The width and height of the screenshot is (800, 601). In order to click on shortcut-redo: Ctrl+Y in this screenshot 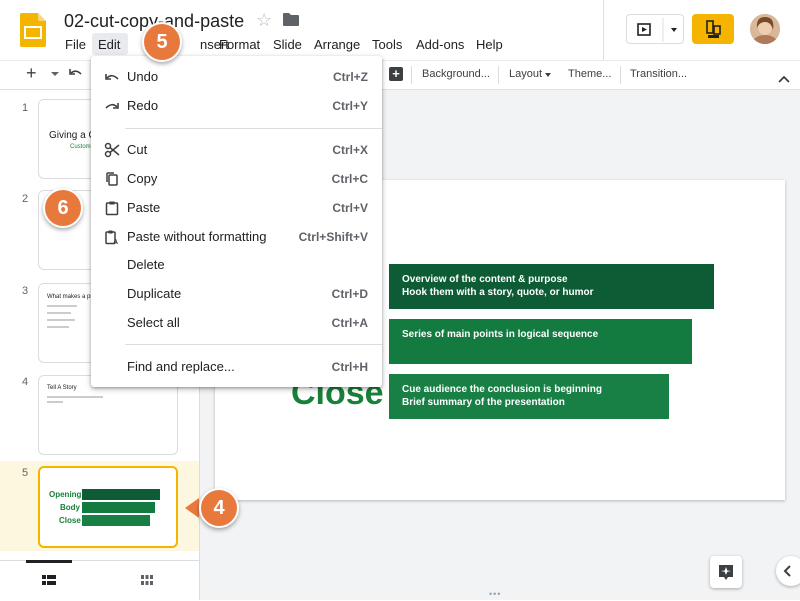, I will do `click(350, 106)`.